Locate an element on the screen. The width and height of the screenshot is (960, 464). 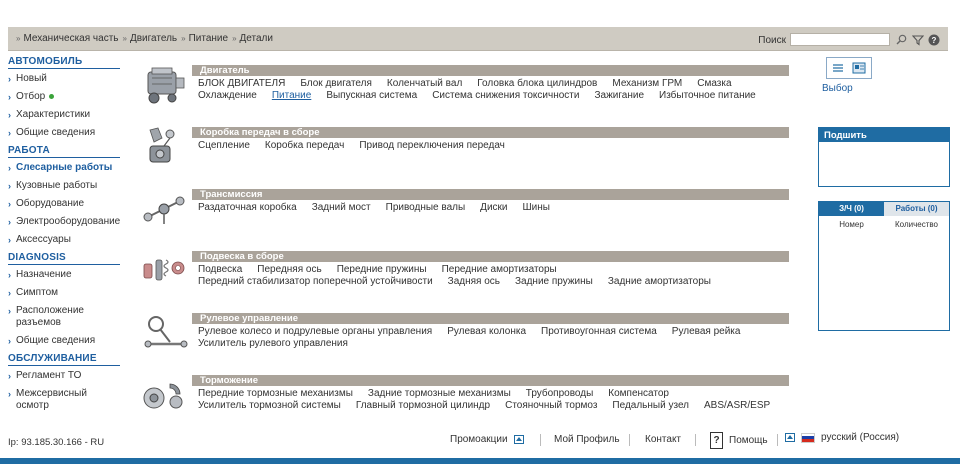
category-title: Торможение is located at coordinates (490, 380).